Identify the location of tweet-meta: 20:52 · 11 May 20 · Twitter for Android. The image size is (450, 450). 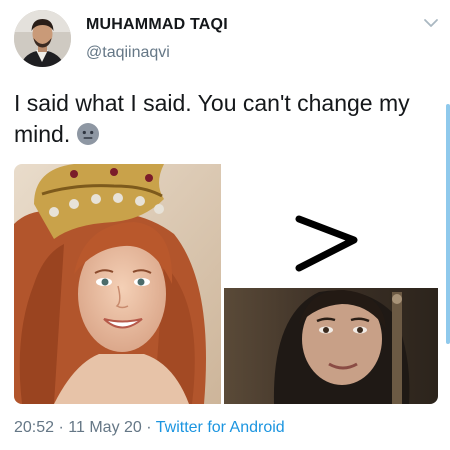
(149, 428).